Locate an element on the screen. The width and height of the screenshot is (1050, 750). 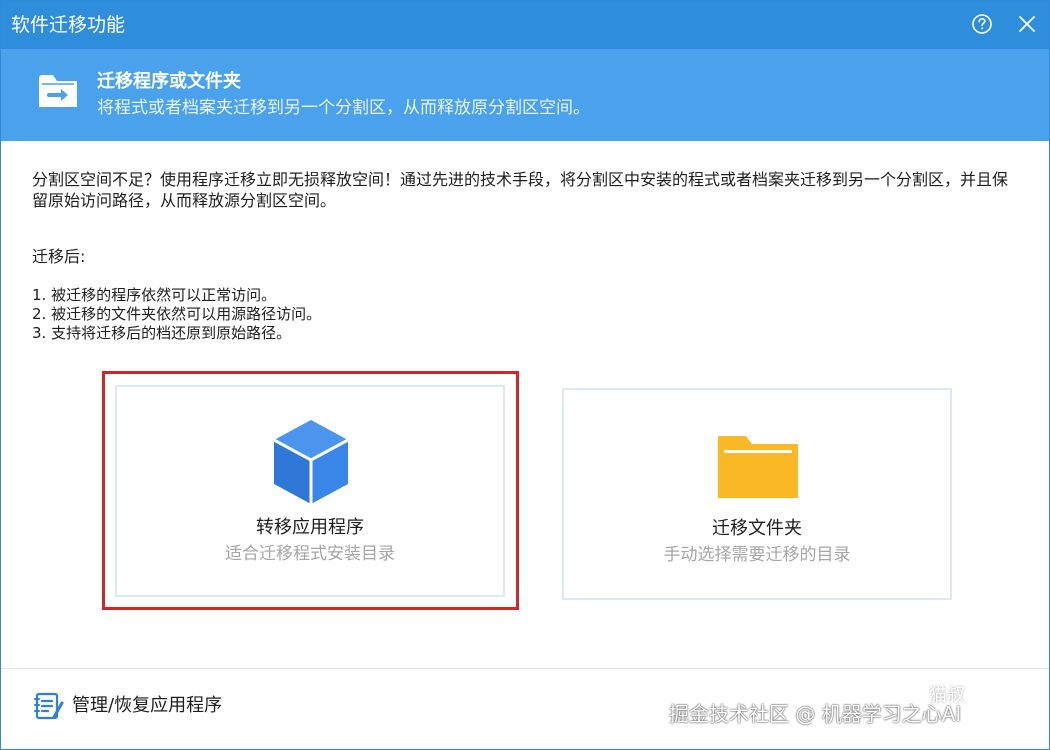
manage-list-icon is located at coordinates (50, 706).